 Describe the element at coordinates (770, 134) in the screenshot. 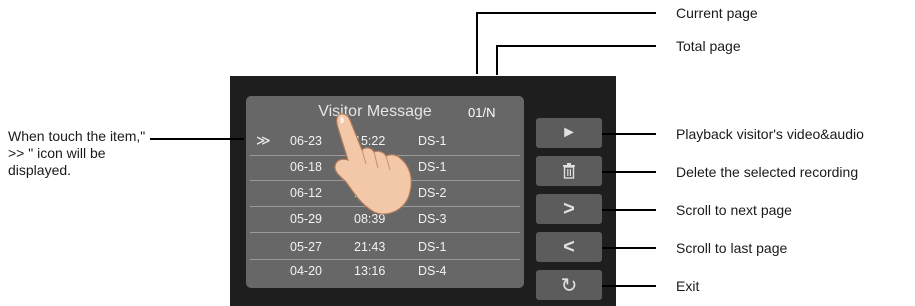

I see `callout-playback: Playback visitor's video&audio` at that location.